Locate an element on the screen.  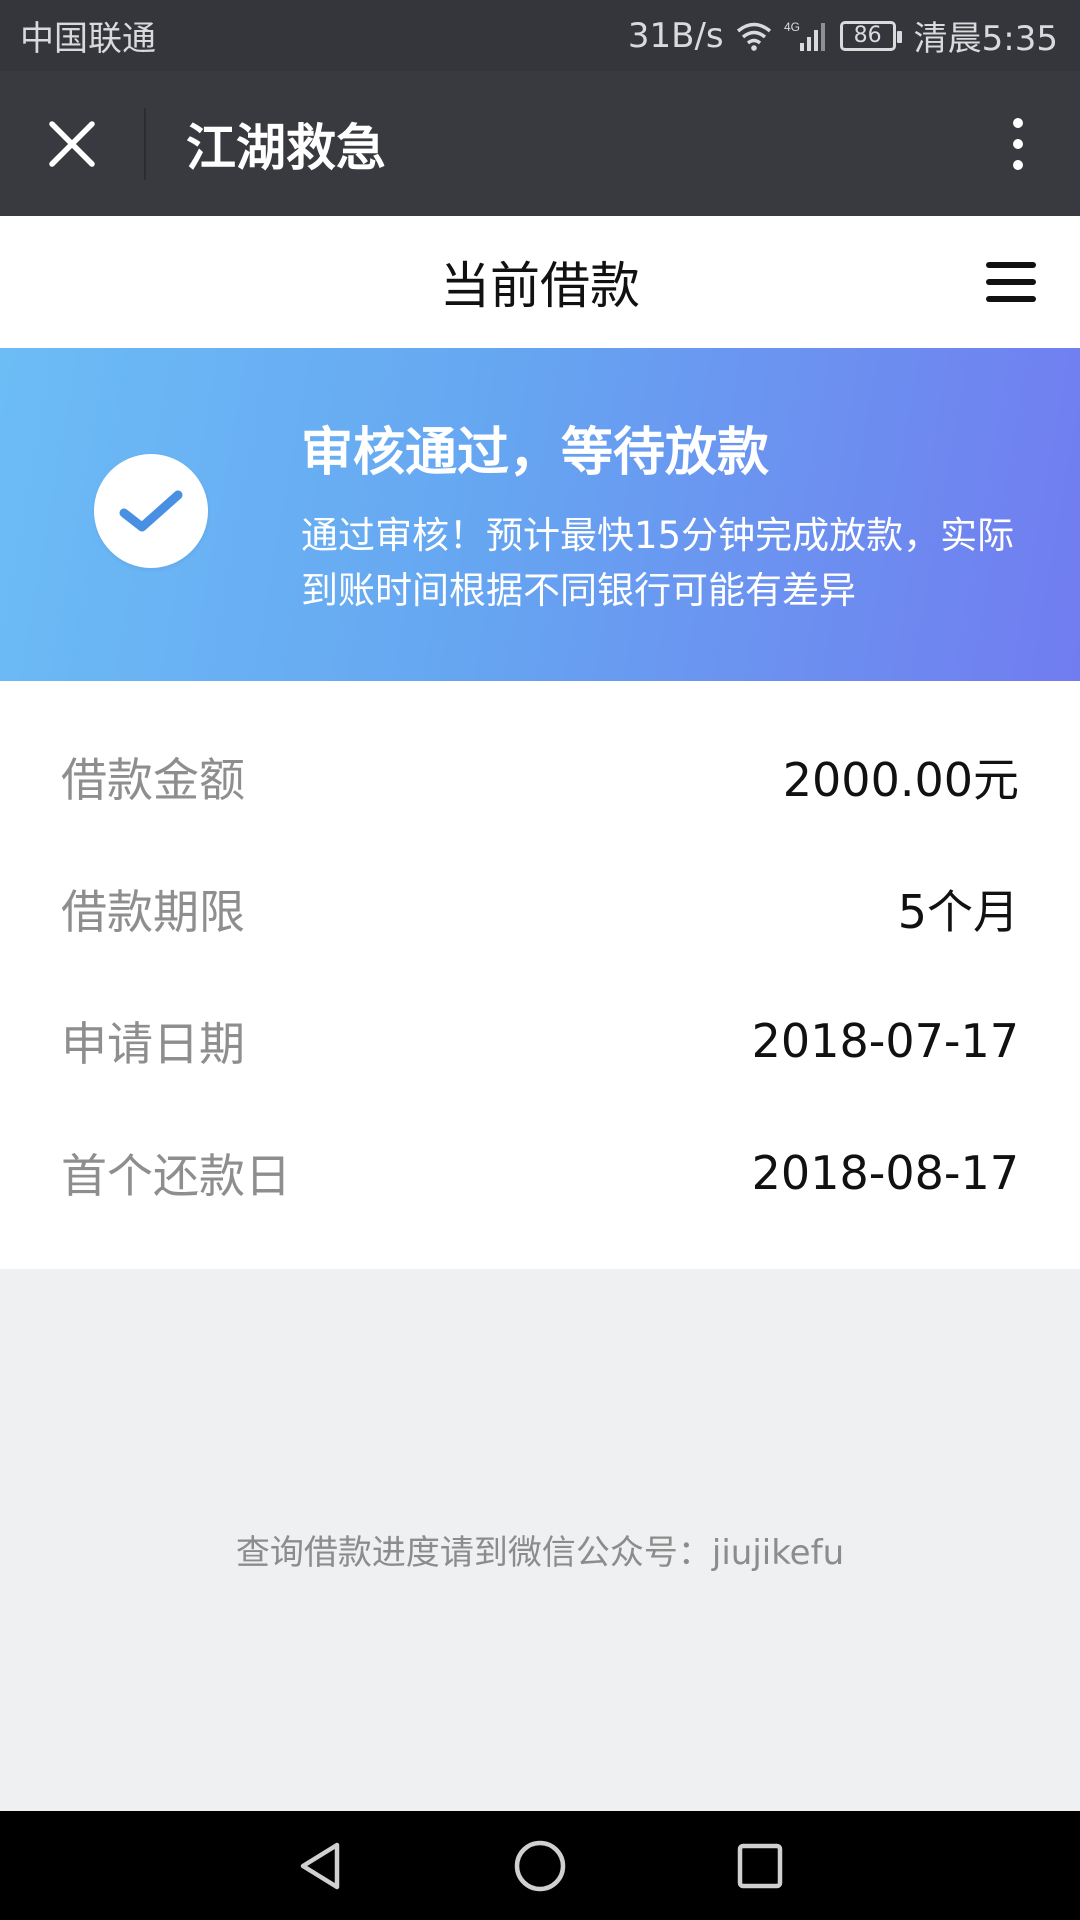
more-button is located at coordinates (1018, 143).